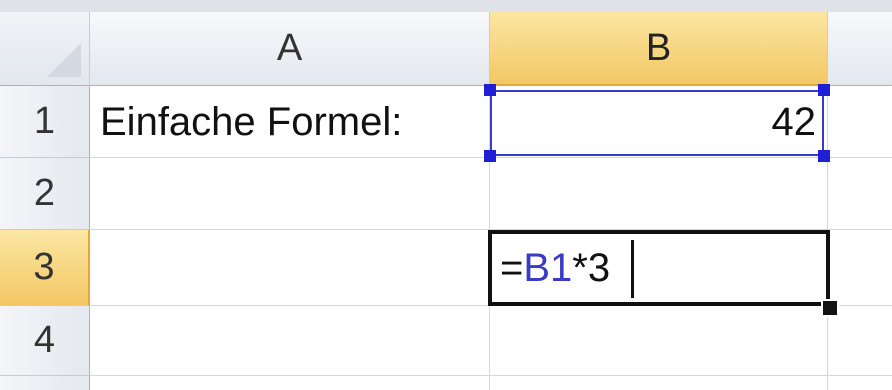 This screenshot has width=892, height=390. Describe the element at coordinates (794, 122) in the screenshot. I see `cell-b1: 42` at that location.